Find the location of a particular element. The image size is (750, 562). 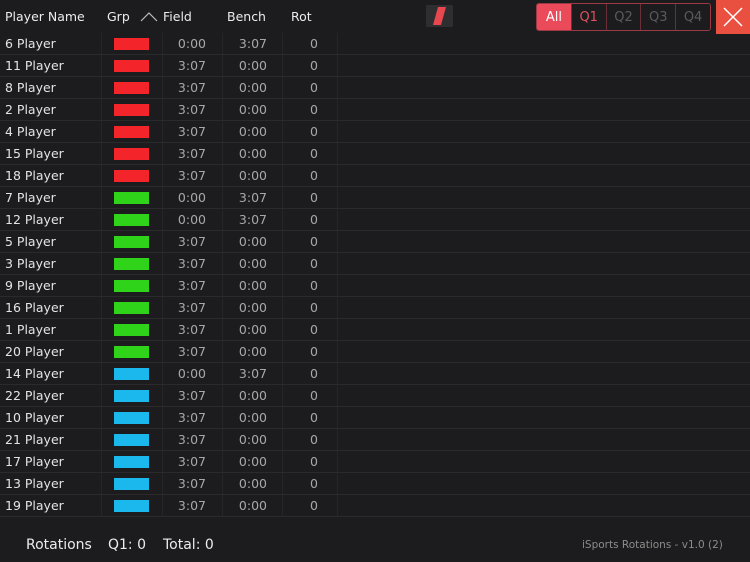

player-row: 21 Player 3:07 0:00 0 is located at coordinates (375, 440).